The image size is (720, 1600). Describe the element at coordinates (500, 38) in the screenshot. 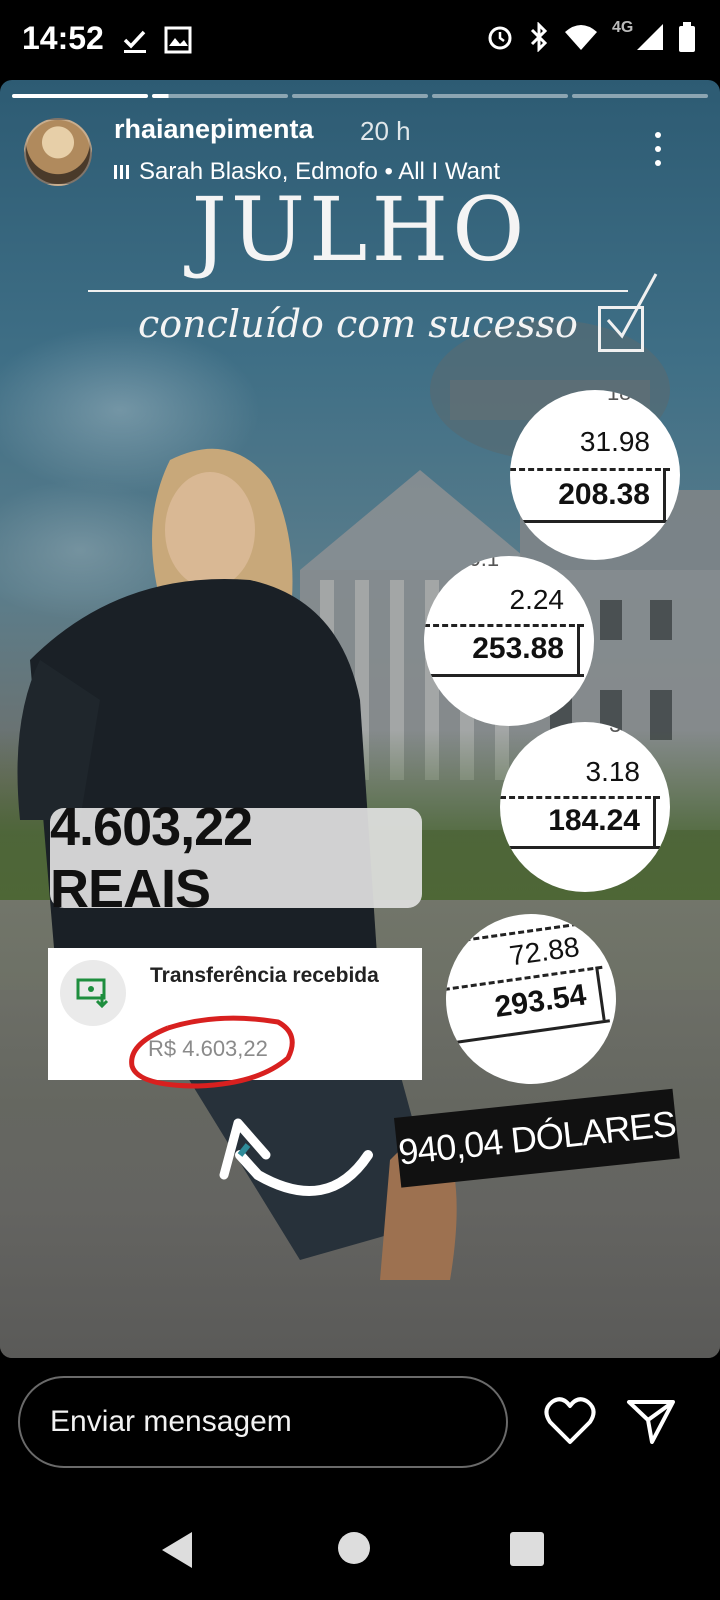

I see `alarm-icon` at that location.